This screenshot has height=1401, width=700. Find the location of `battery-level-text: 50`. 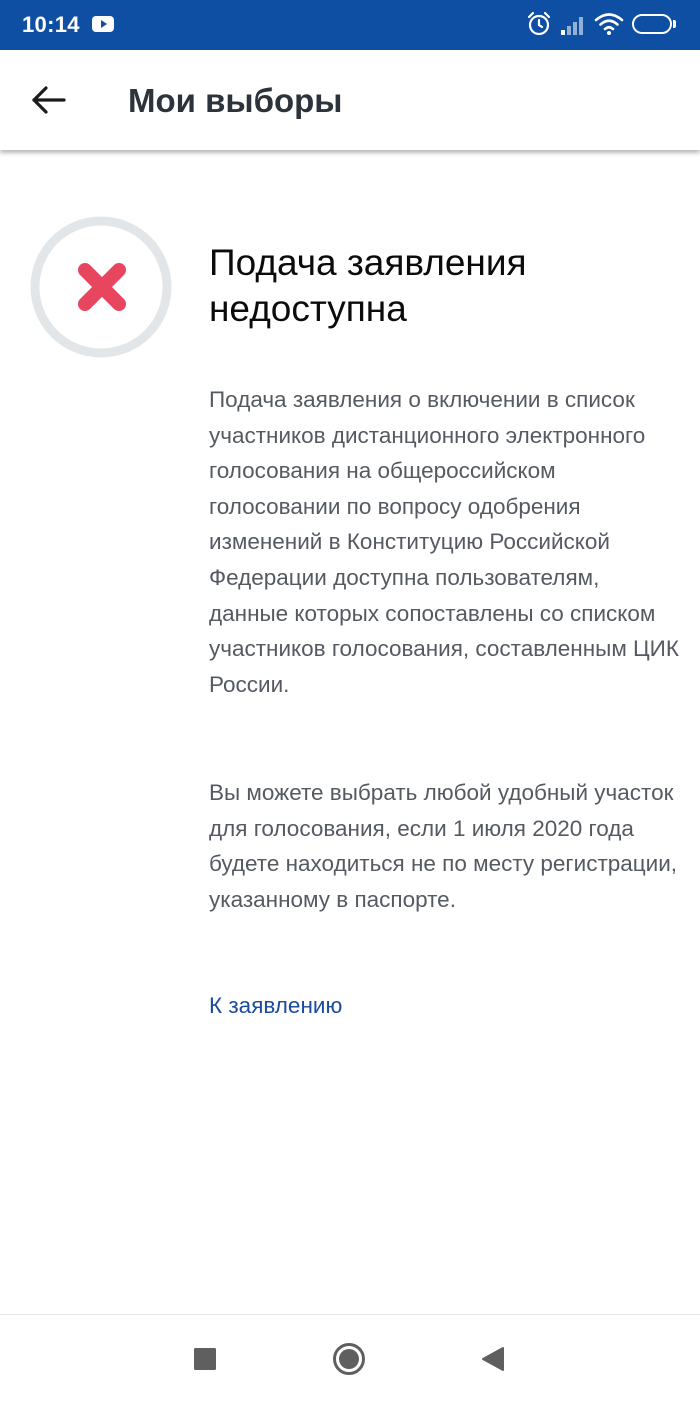

battery-level-text: 50 is located at coordinates (652, 23).